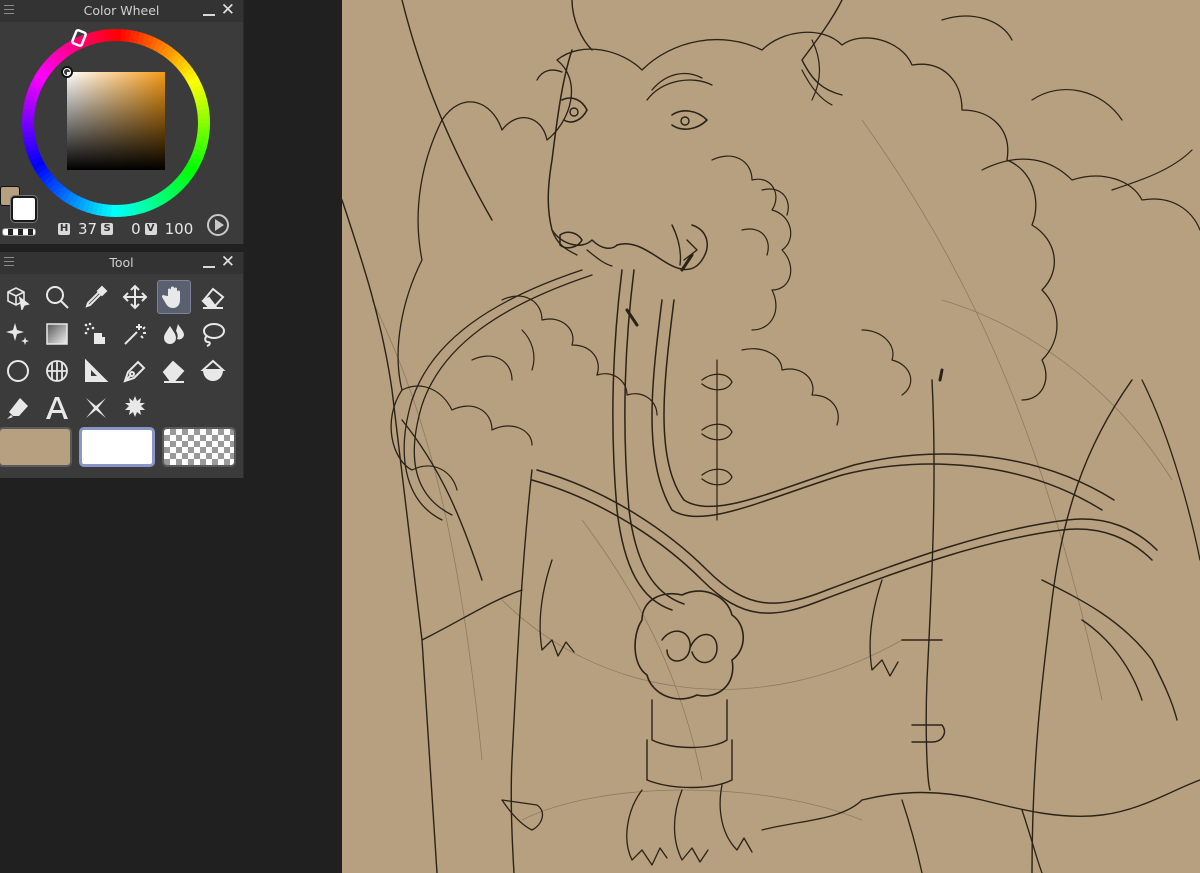 This screenshot has width=1200, height=873. Describe the element at coordinates (96, 297) in the screenshot. I see `eyedropper-tool-icon` at that location.